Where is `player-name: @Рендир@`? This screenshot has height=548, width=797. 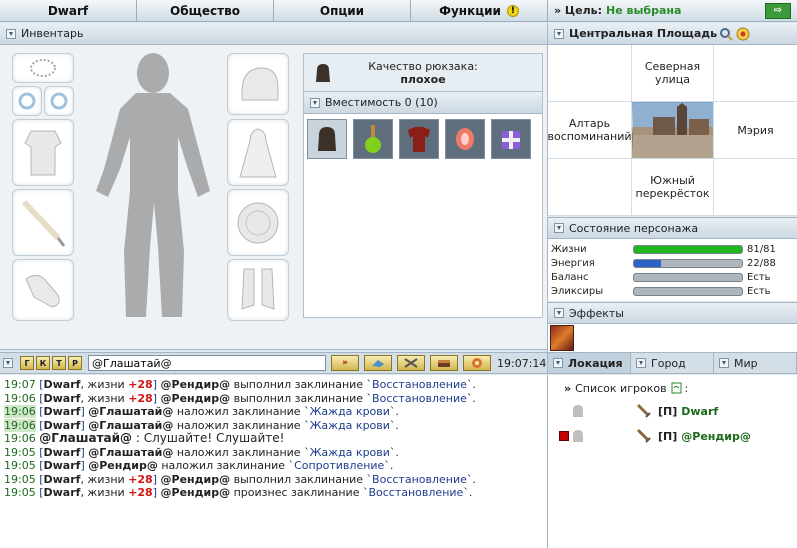
player-name: @Рендир@ is located at coordinates (716, 436).